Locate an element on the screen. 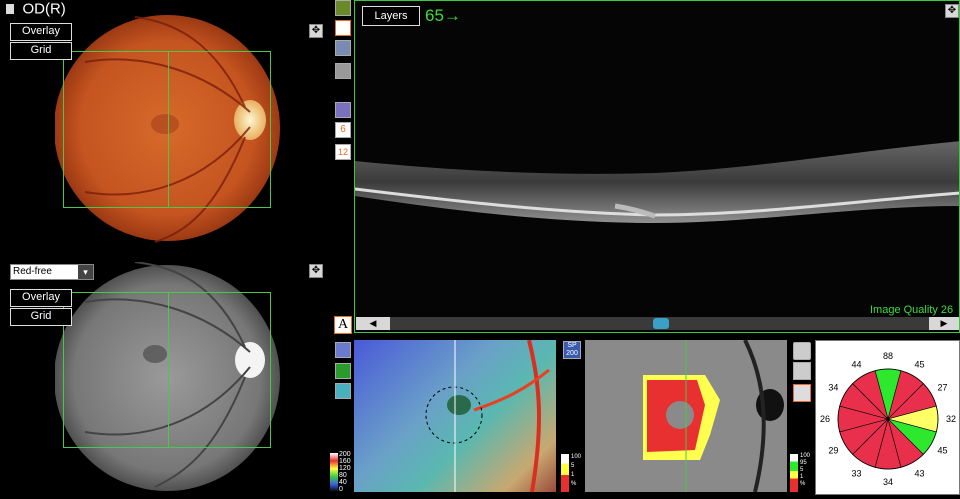 This screenshot has height=499, width=960. thickness-map-view-icon is located at coordinates (343, 350).